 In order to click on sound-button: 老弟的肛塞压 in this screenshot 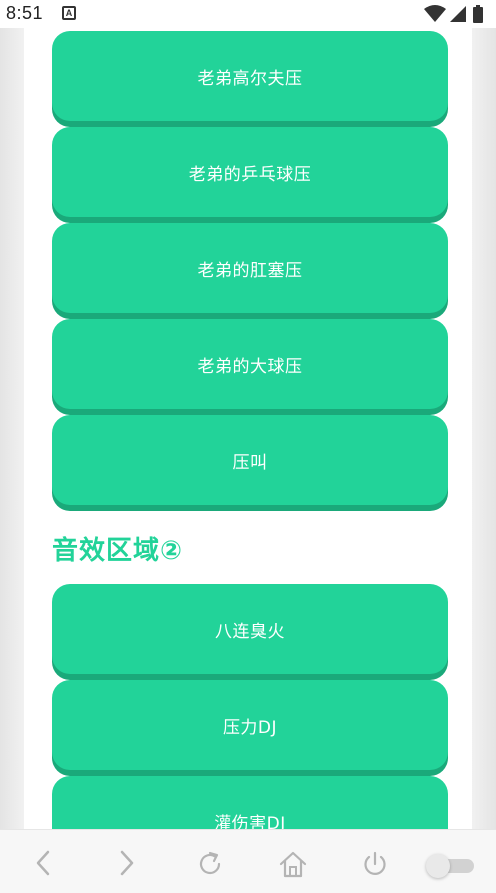, I will do `click(250, 268)`.